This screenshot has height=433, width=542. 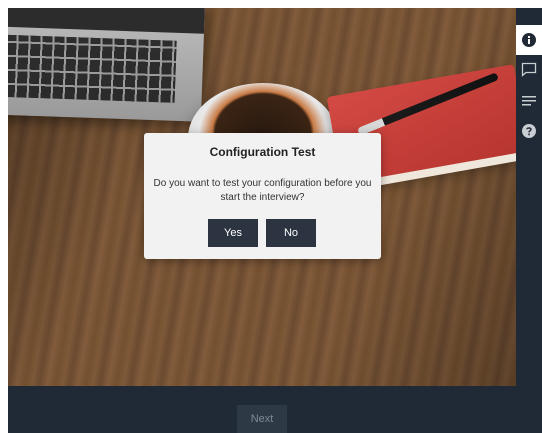 I want to click on list-icon, so click(x=529, y=101).